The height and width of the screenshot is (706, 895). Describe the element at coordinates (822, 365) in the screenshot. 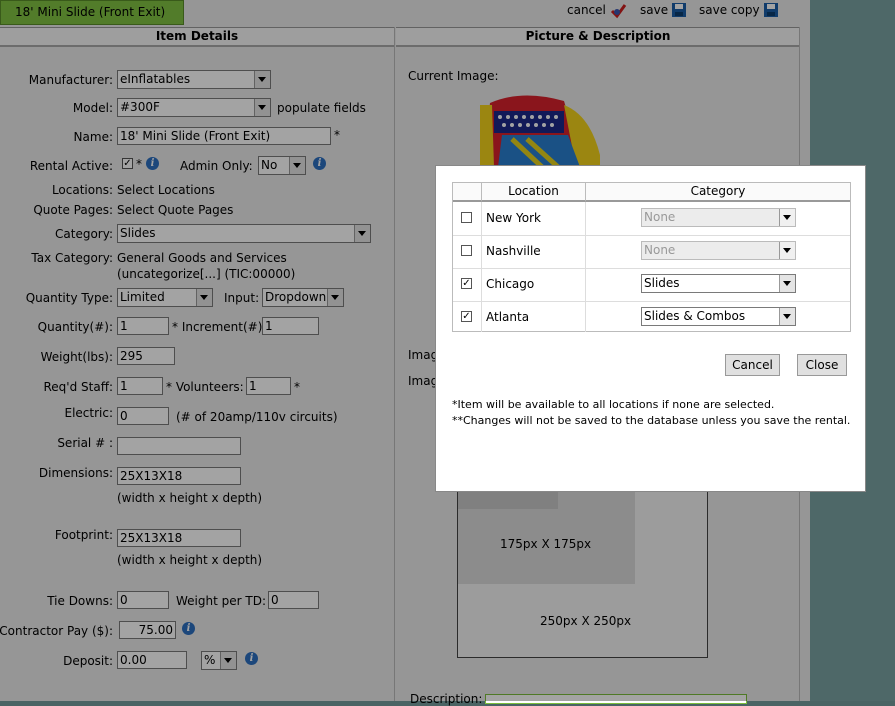

I see `close-button: Close` at that location.